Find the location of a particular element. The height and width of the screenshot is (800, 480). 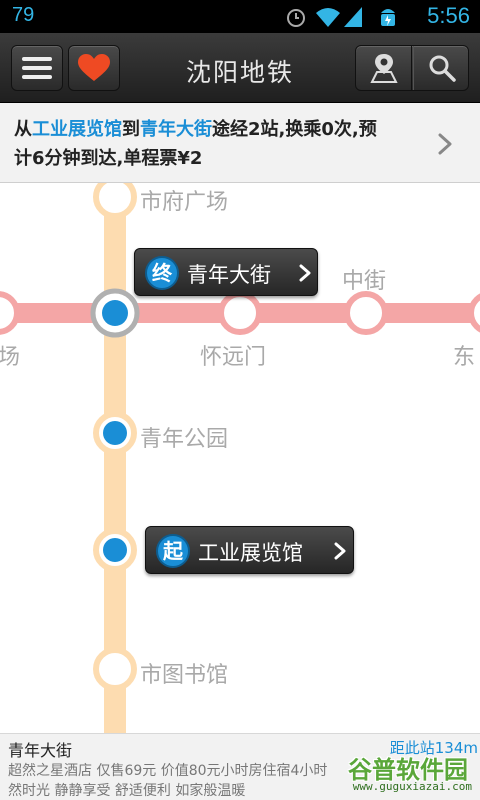

station-label-huaiyuanmen: 怀远门 is located at coordinates (233, 357).